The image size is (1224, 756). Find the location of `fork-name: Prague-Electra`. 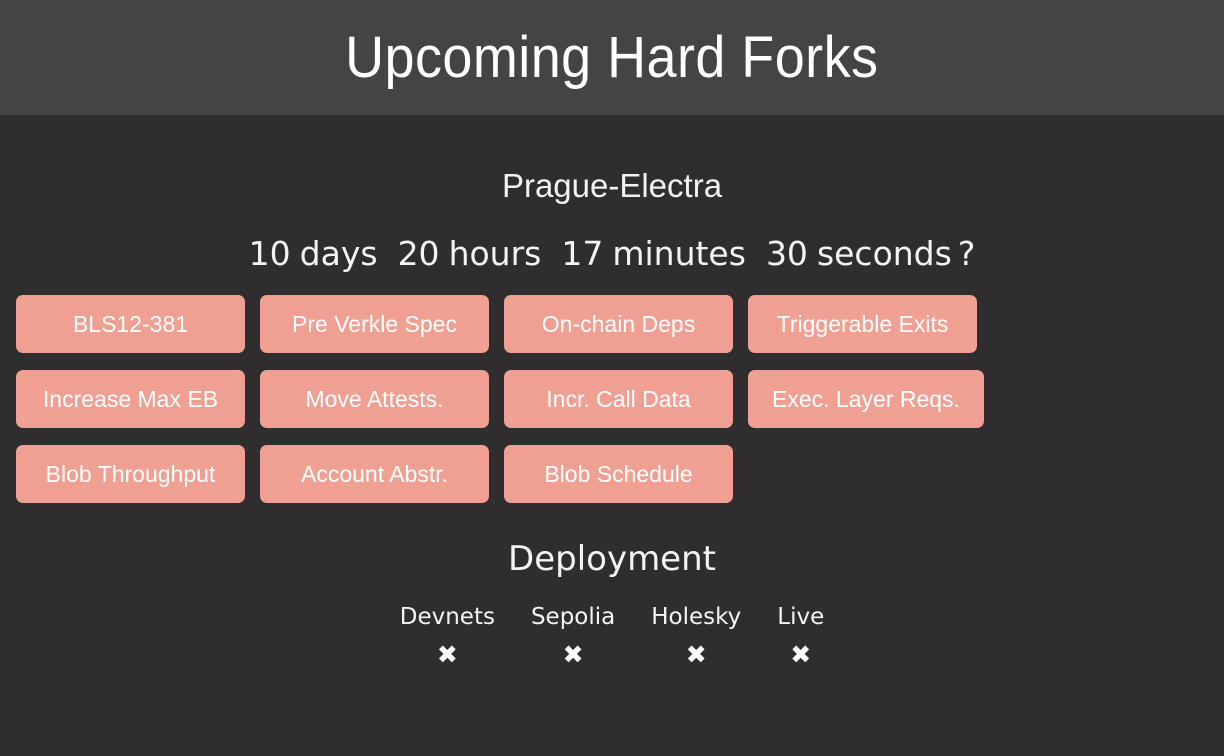

fork-name: Prague-Electra is located at coordinates (612, 185).